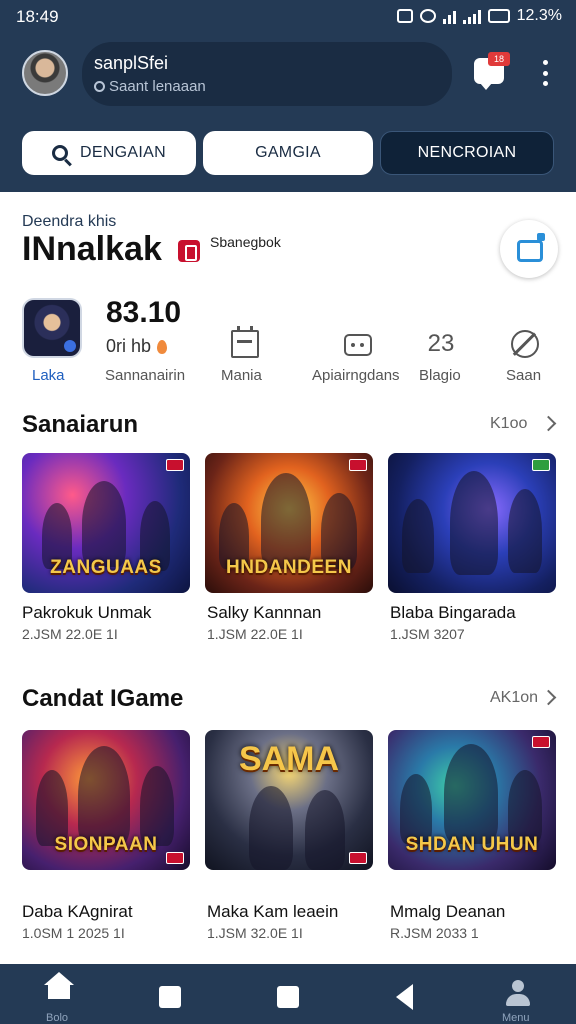 The width and height of the screenshot is (576, 1024). Describe the element at coordinates (514, 698) in the screenshot. I see `section-more-link: AK1on` at that location.